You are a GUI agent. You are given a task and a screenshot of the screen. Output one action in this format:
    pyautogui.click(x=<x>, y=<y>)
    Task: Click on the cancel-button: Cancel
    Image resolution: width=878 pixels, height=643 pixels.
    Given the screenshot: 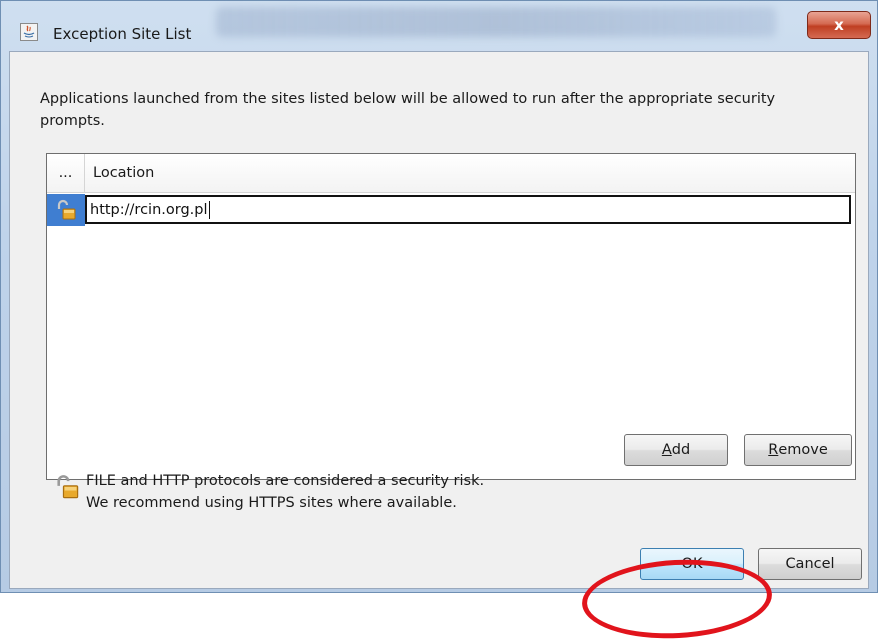 What is the action you would take?
    pyautogui.click(x=810, y=564)
    